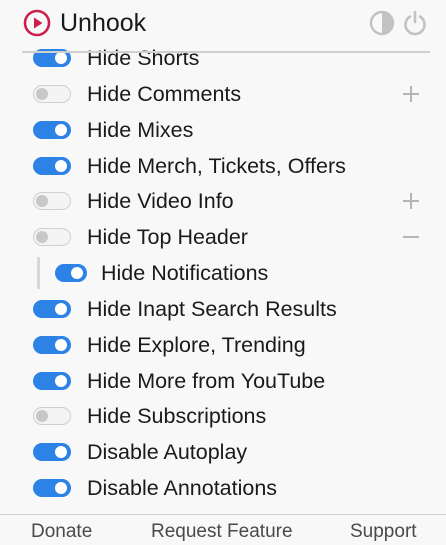  I want to click on indent-bar, so click(38, 273).